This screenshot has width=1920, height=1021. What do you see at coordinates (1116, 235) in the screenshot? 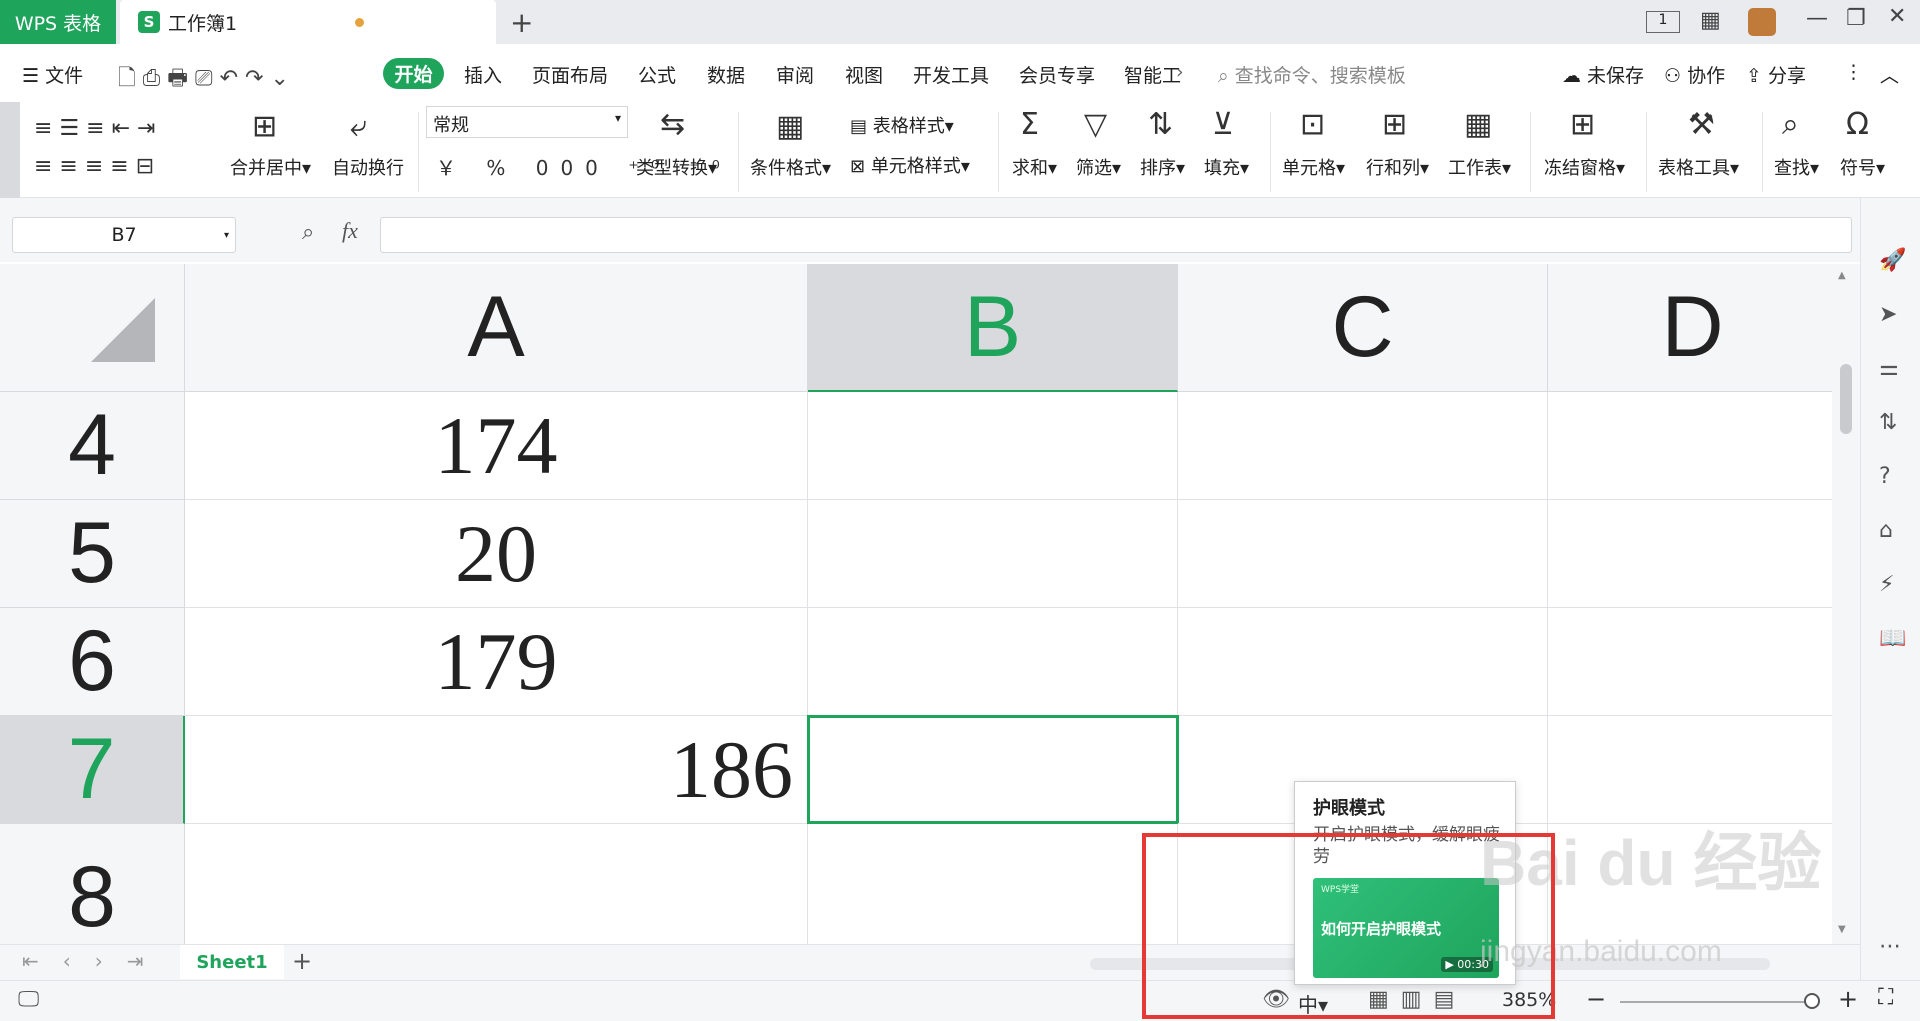
I see `formula-input` at bounding box center [1116, 235].